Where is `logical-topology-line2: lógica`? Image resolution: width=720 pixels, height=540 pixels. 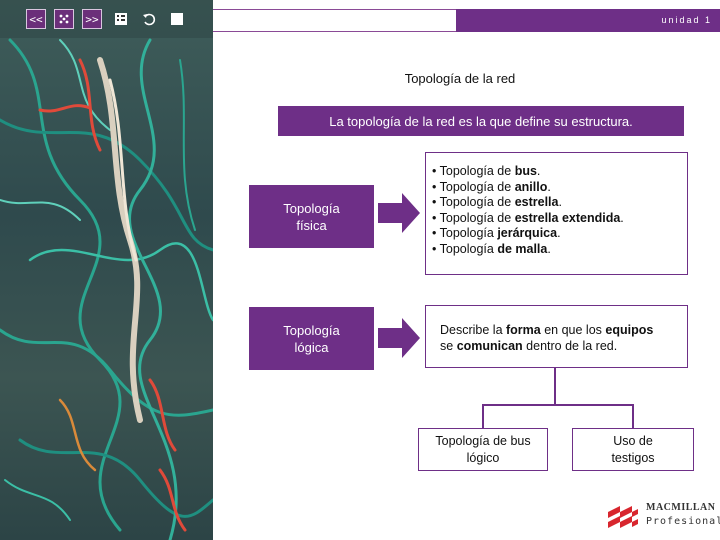
logical-topology-line2: lógica is located at coordinates (311, 347).